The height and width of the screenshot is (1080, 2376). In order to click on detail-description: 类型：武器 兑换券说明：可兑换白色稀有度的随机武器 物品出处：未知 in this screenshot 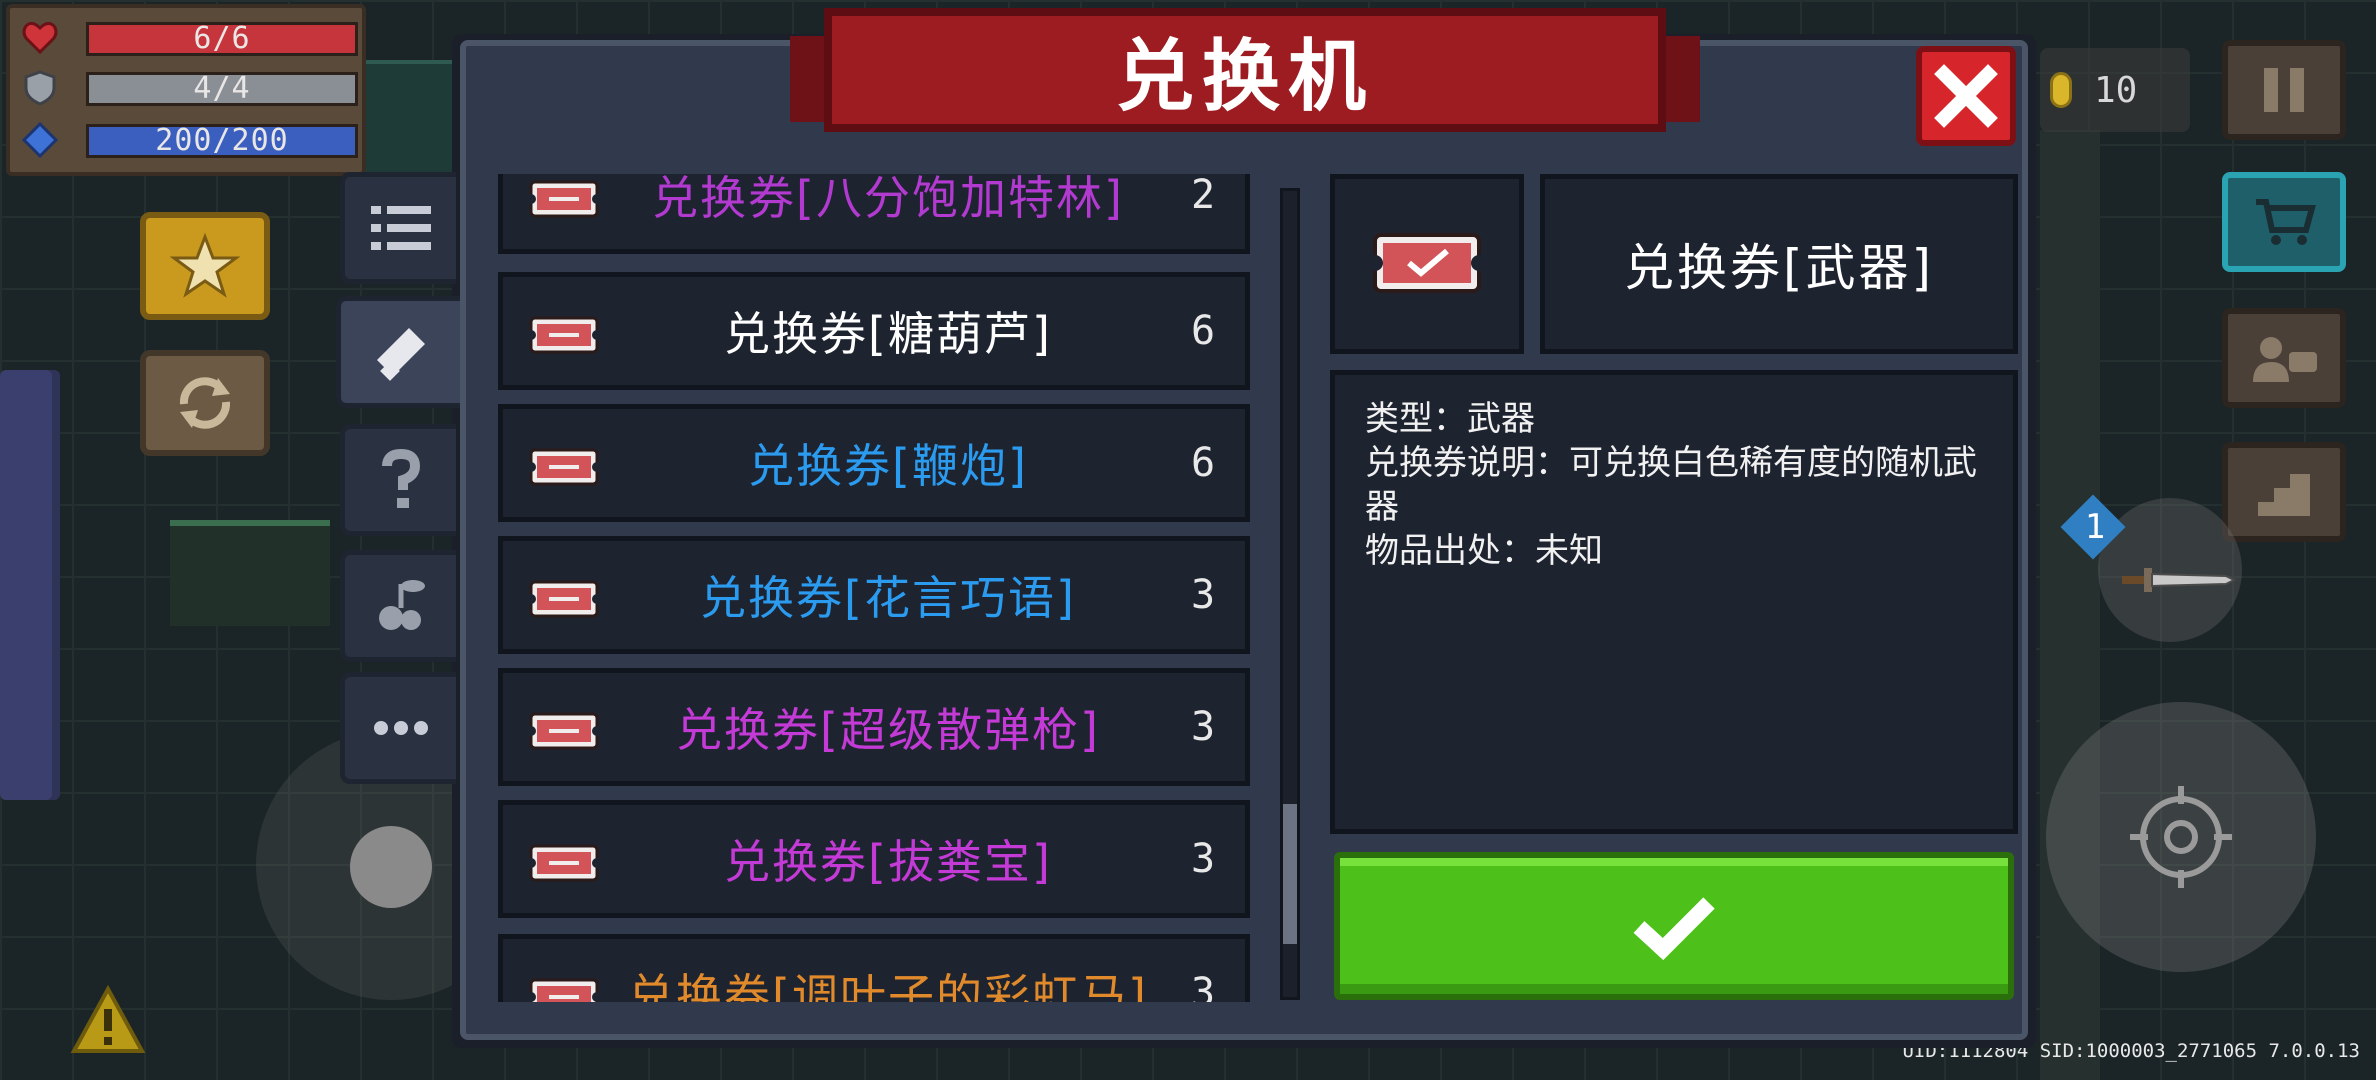, I will do `click(1674, 602)`.